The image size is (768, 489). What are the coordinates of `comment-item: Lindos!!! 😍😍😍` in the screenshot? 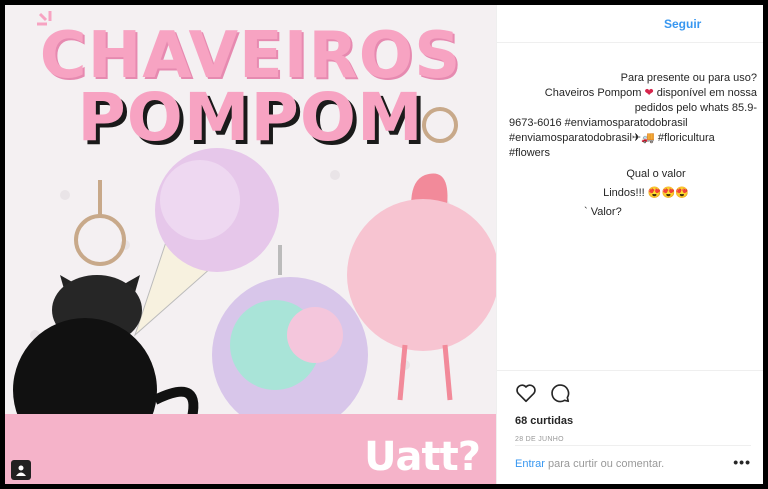 It's located at (646, 193).